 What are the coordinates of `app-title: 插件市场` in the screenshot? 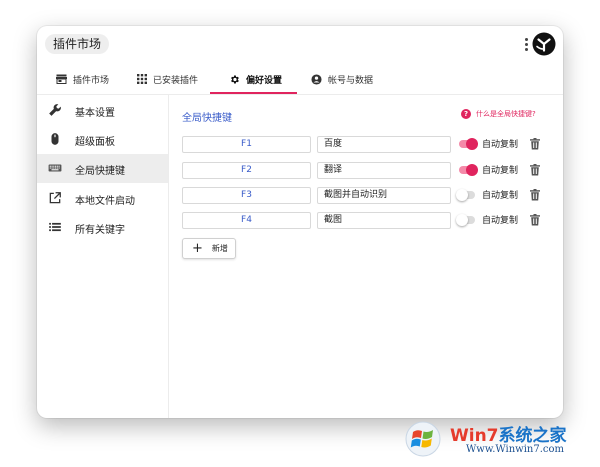 It's located at (77, 44).